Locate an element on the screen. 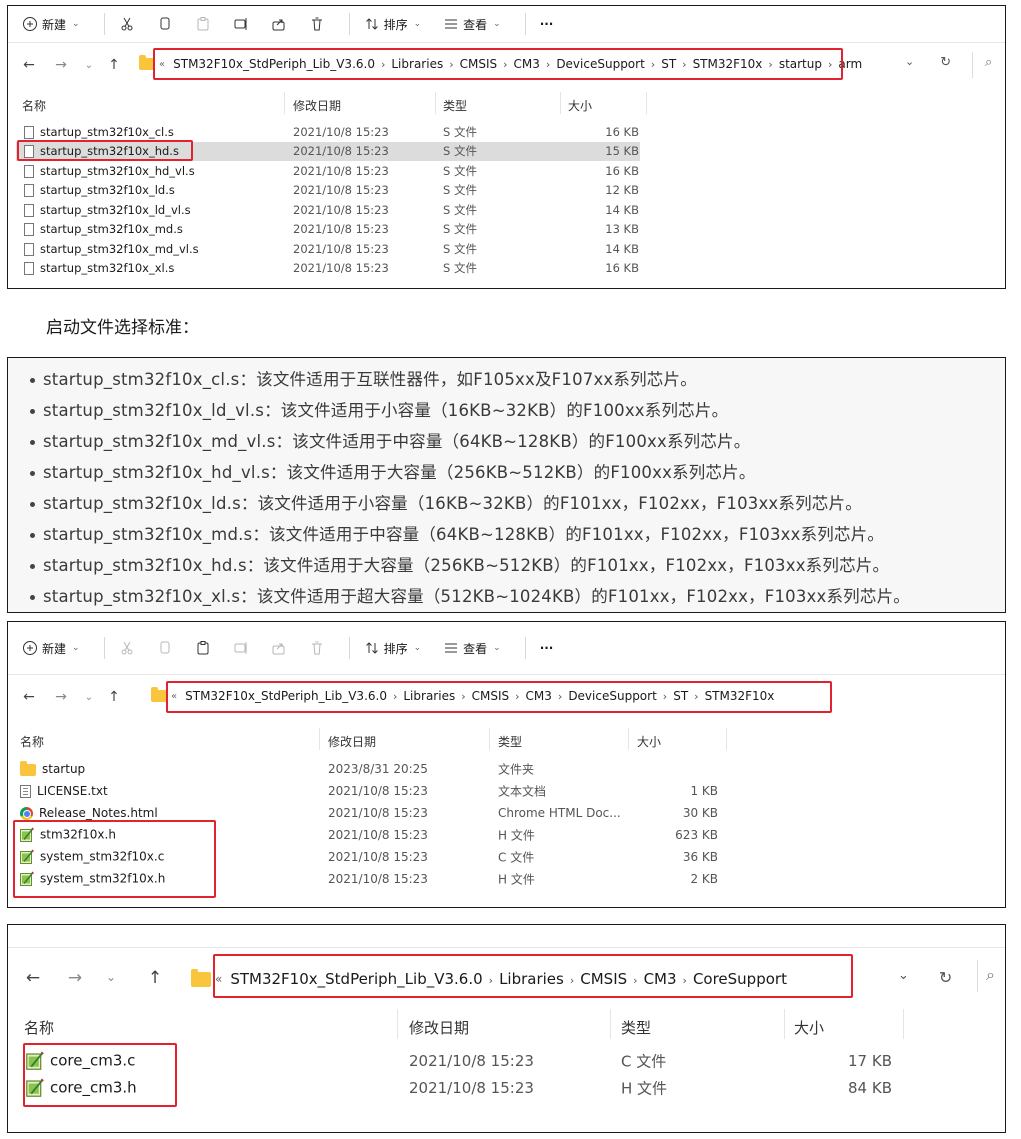  share-icon is located at coordinates (278, 25).